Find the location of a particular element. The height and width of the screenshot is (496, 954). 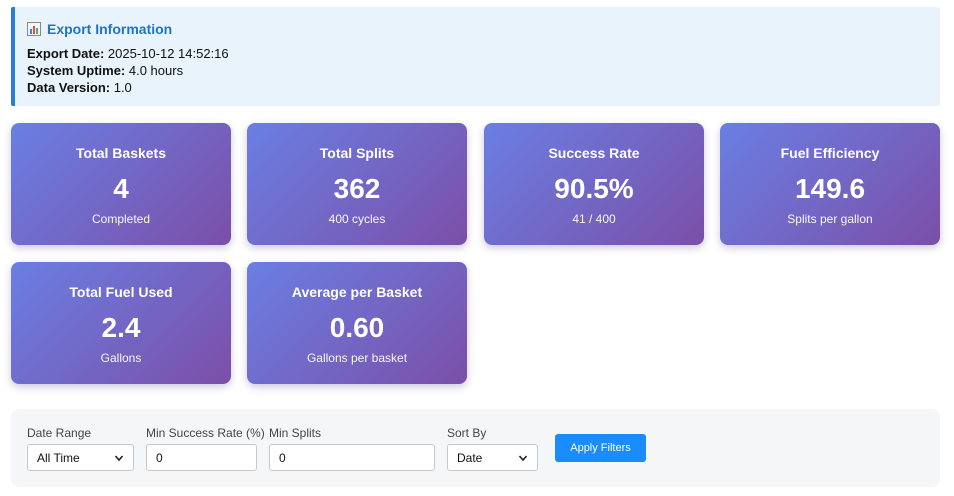

min-splits-value: 0 is located at coordinates (282, 457).